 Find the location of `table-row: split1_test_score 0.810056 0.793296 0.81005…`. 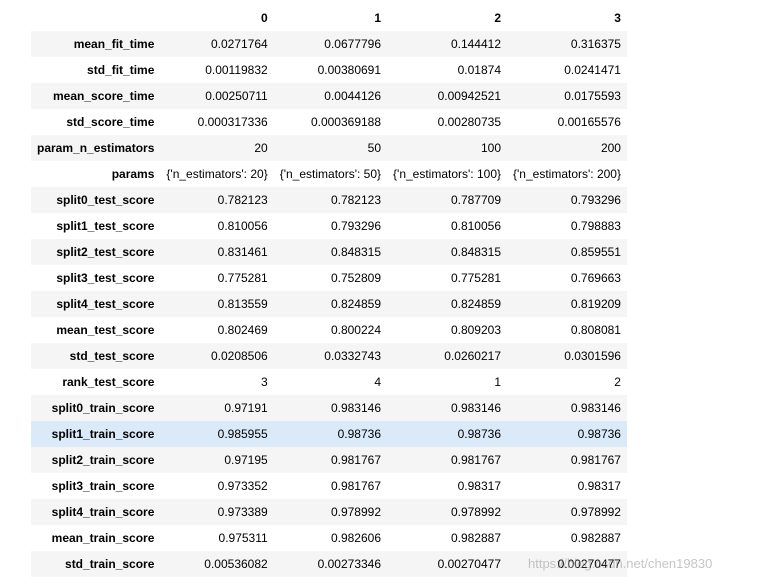

table-row: split1_test_score 0.810056 0.793296 0.81005… is located at coordinates (329, 226).